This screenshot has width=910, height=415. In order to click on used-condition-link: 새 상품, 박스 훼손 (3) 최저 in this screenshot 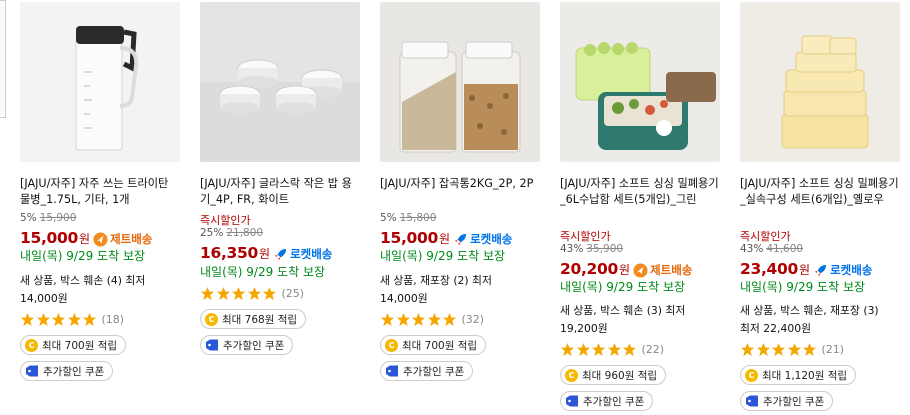, I will do `click(622, 309)`.